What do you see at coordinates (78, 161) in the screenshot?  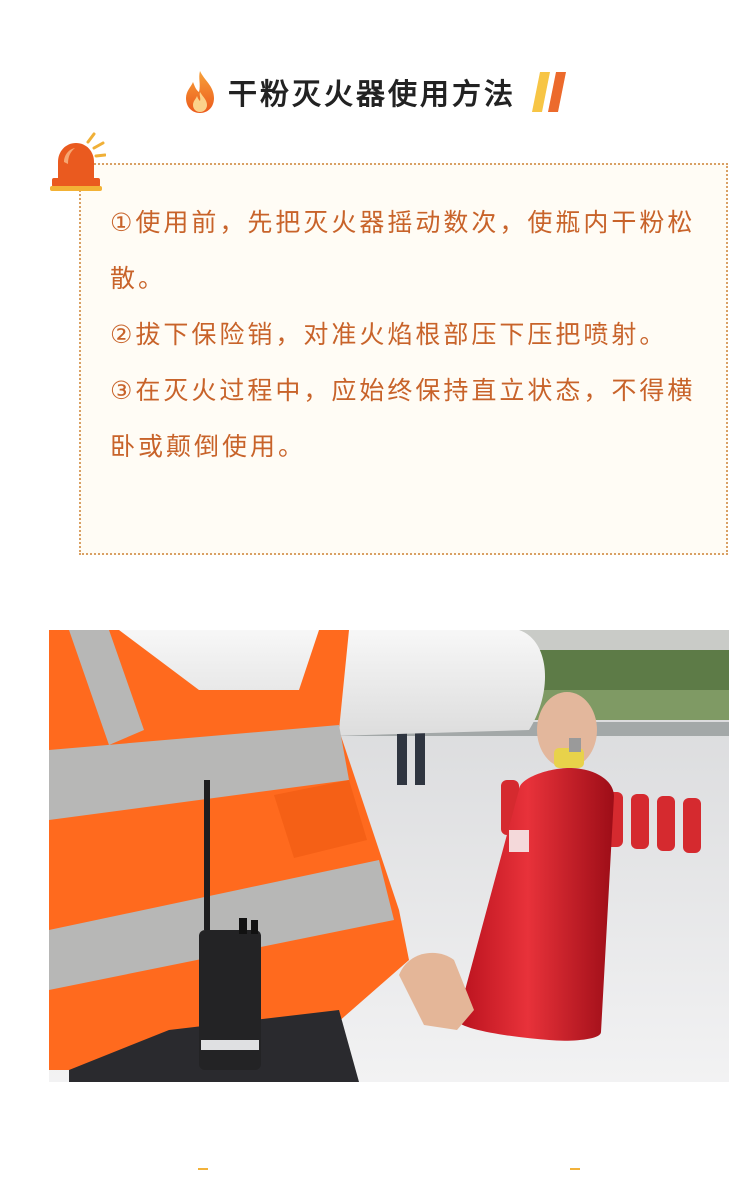 I see `siren-icon` at bounding box center [78, 161].